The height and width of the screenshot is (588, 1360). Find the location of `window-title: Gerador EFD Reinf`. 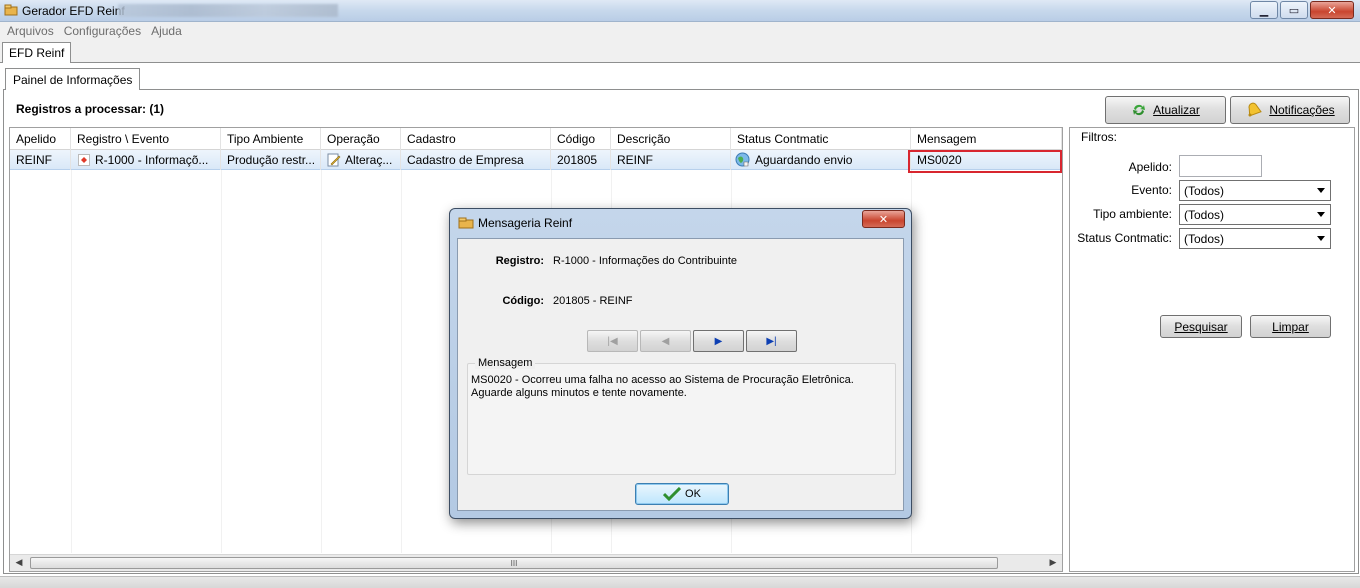

window-title: Gerador EFD Reinf is located at coordinates (73, 11).